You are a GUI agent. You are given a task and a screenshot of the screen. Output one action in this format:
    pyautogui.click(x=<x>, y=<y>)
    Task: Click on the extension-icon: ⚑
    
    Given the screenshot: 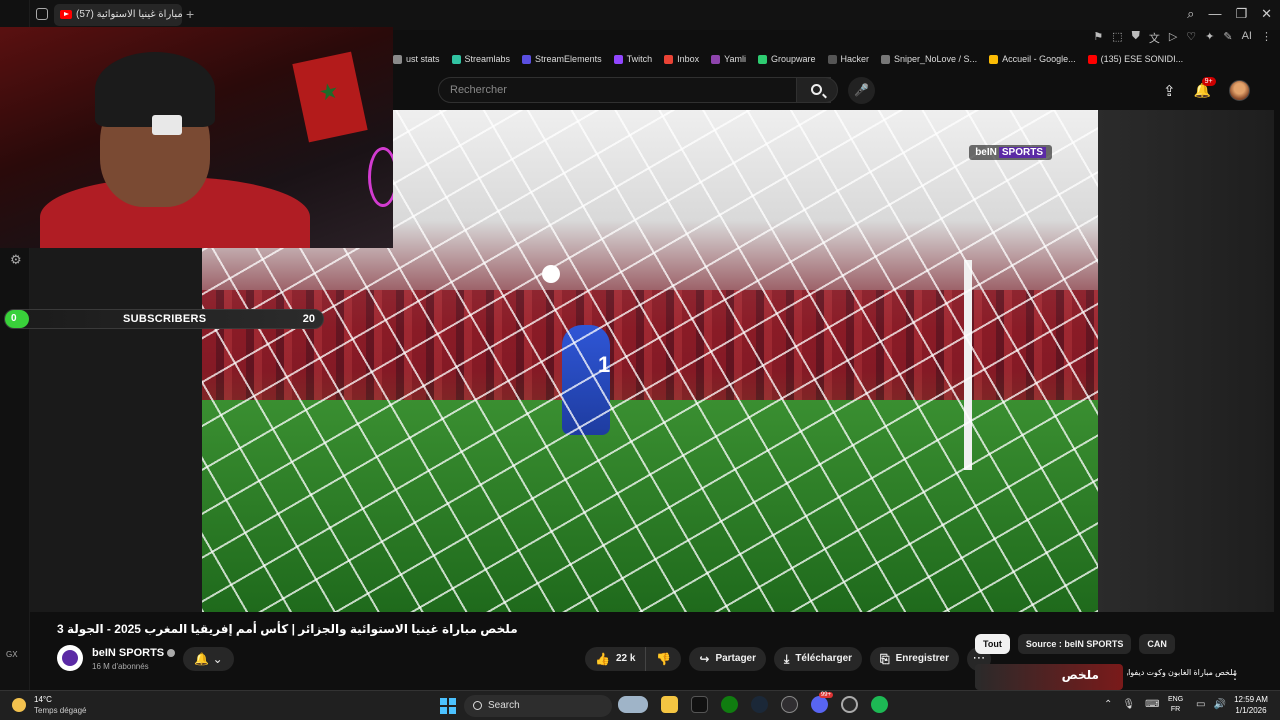 What is the action you would take?
    pyautogui.click(x=1098, y=39)
    